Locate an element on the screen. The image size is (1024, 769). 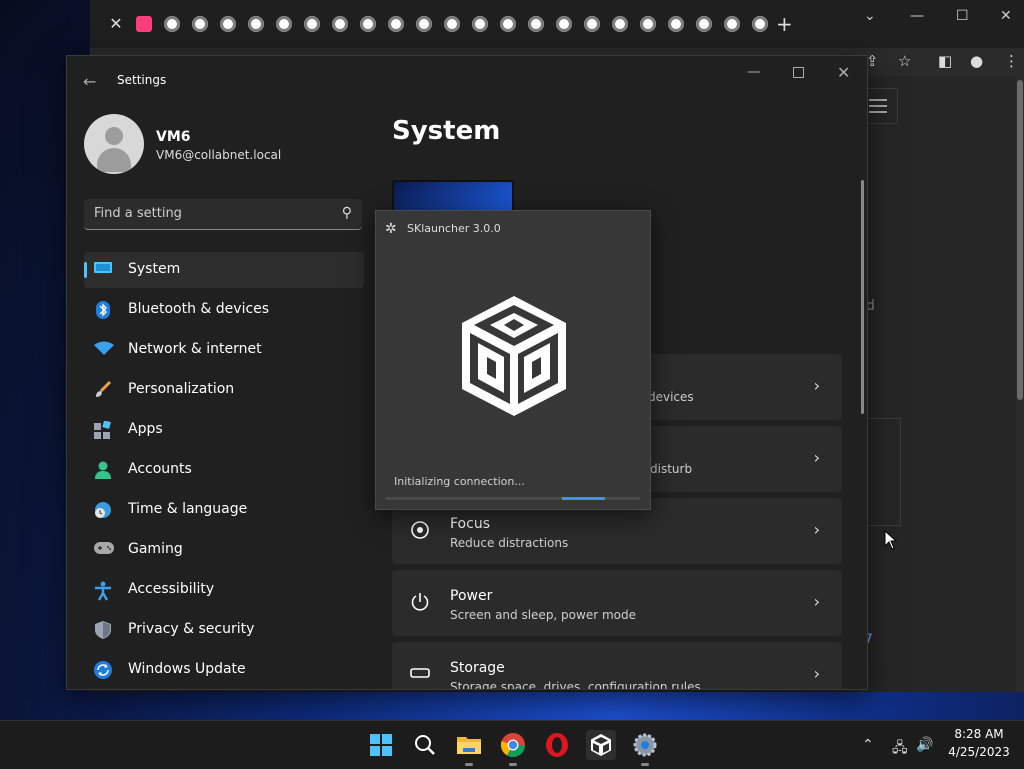
apps-icon is located at coordinates (103, 429).